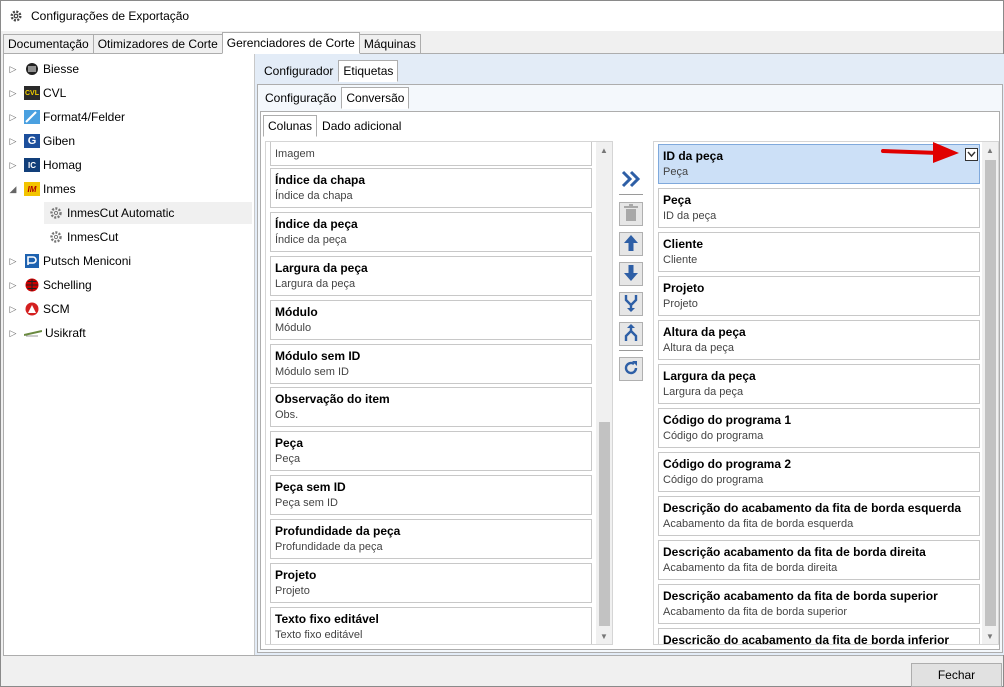  Describe the element at coordinates (300, 98) in the screenshot. I see `tab-configuracao: Configuração` at that location.